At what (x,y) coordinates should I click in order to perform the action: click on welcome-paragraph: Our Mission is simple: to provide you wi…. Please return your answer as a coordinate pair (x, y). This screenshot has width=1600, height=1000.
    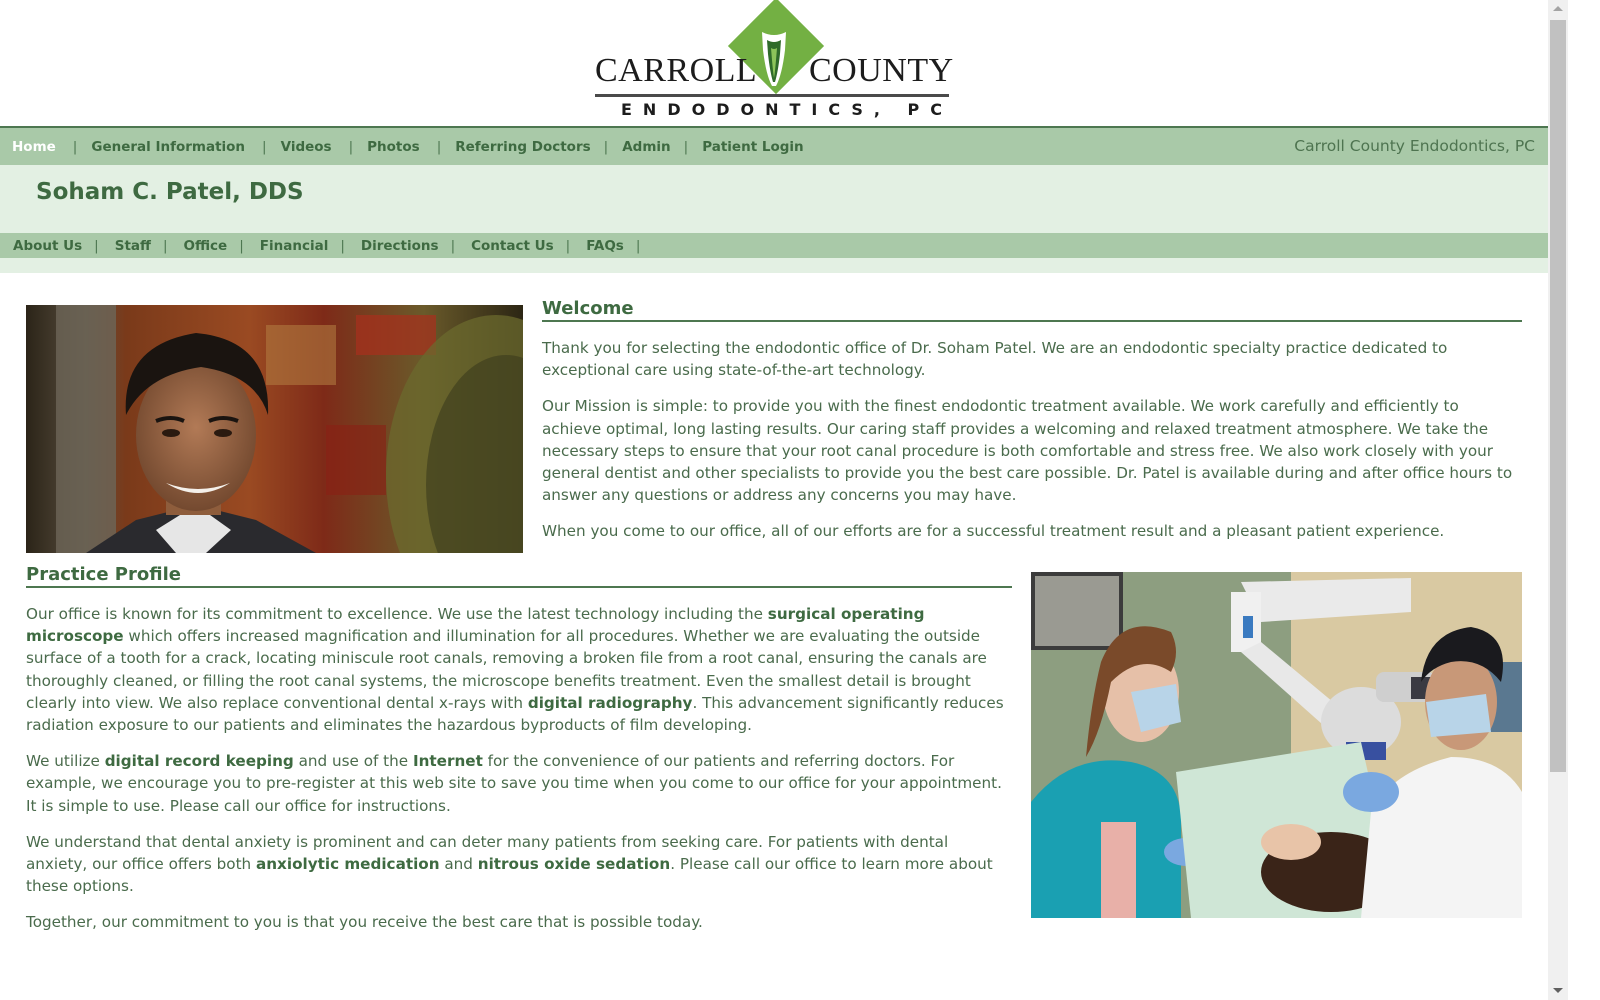
    Looking at the image, I should click on (1027, 451).